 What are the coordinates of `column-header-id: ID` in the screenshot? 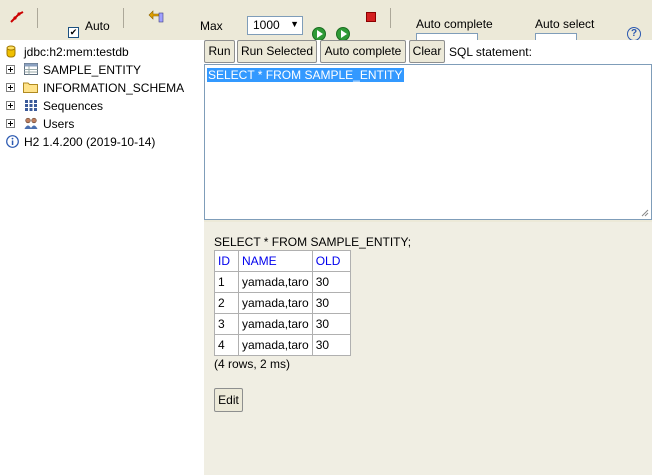 It's located at (226, 261).